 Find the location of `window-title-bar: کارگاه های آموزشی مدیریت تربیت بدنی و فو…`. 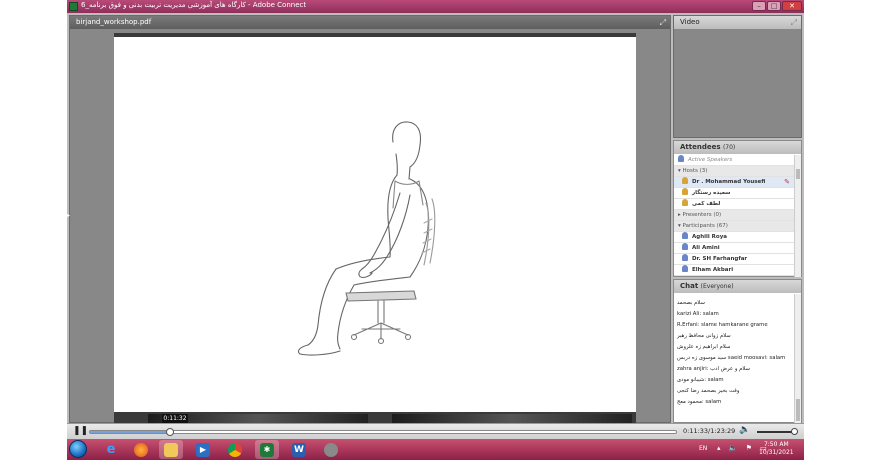

window-title-bar: کارگاه های آموزشی مدیریت تربیت بدنی و فو… is located at coordinates (435, 6).